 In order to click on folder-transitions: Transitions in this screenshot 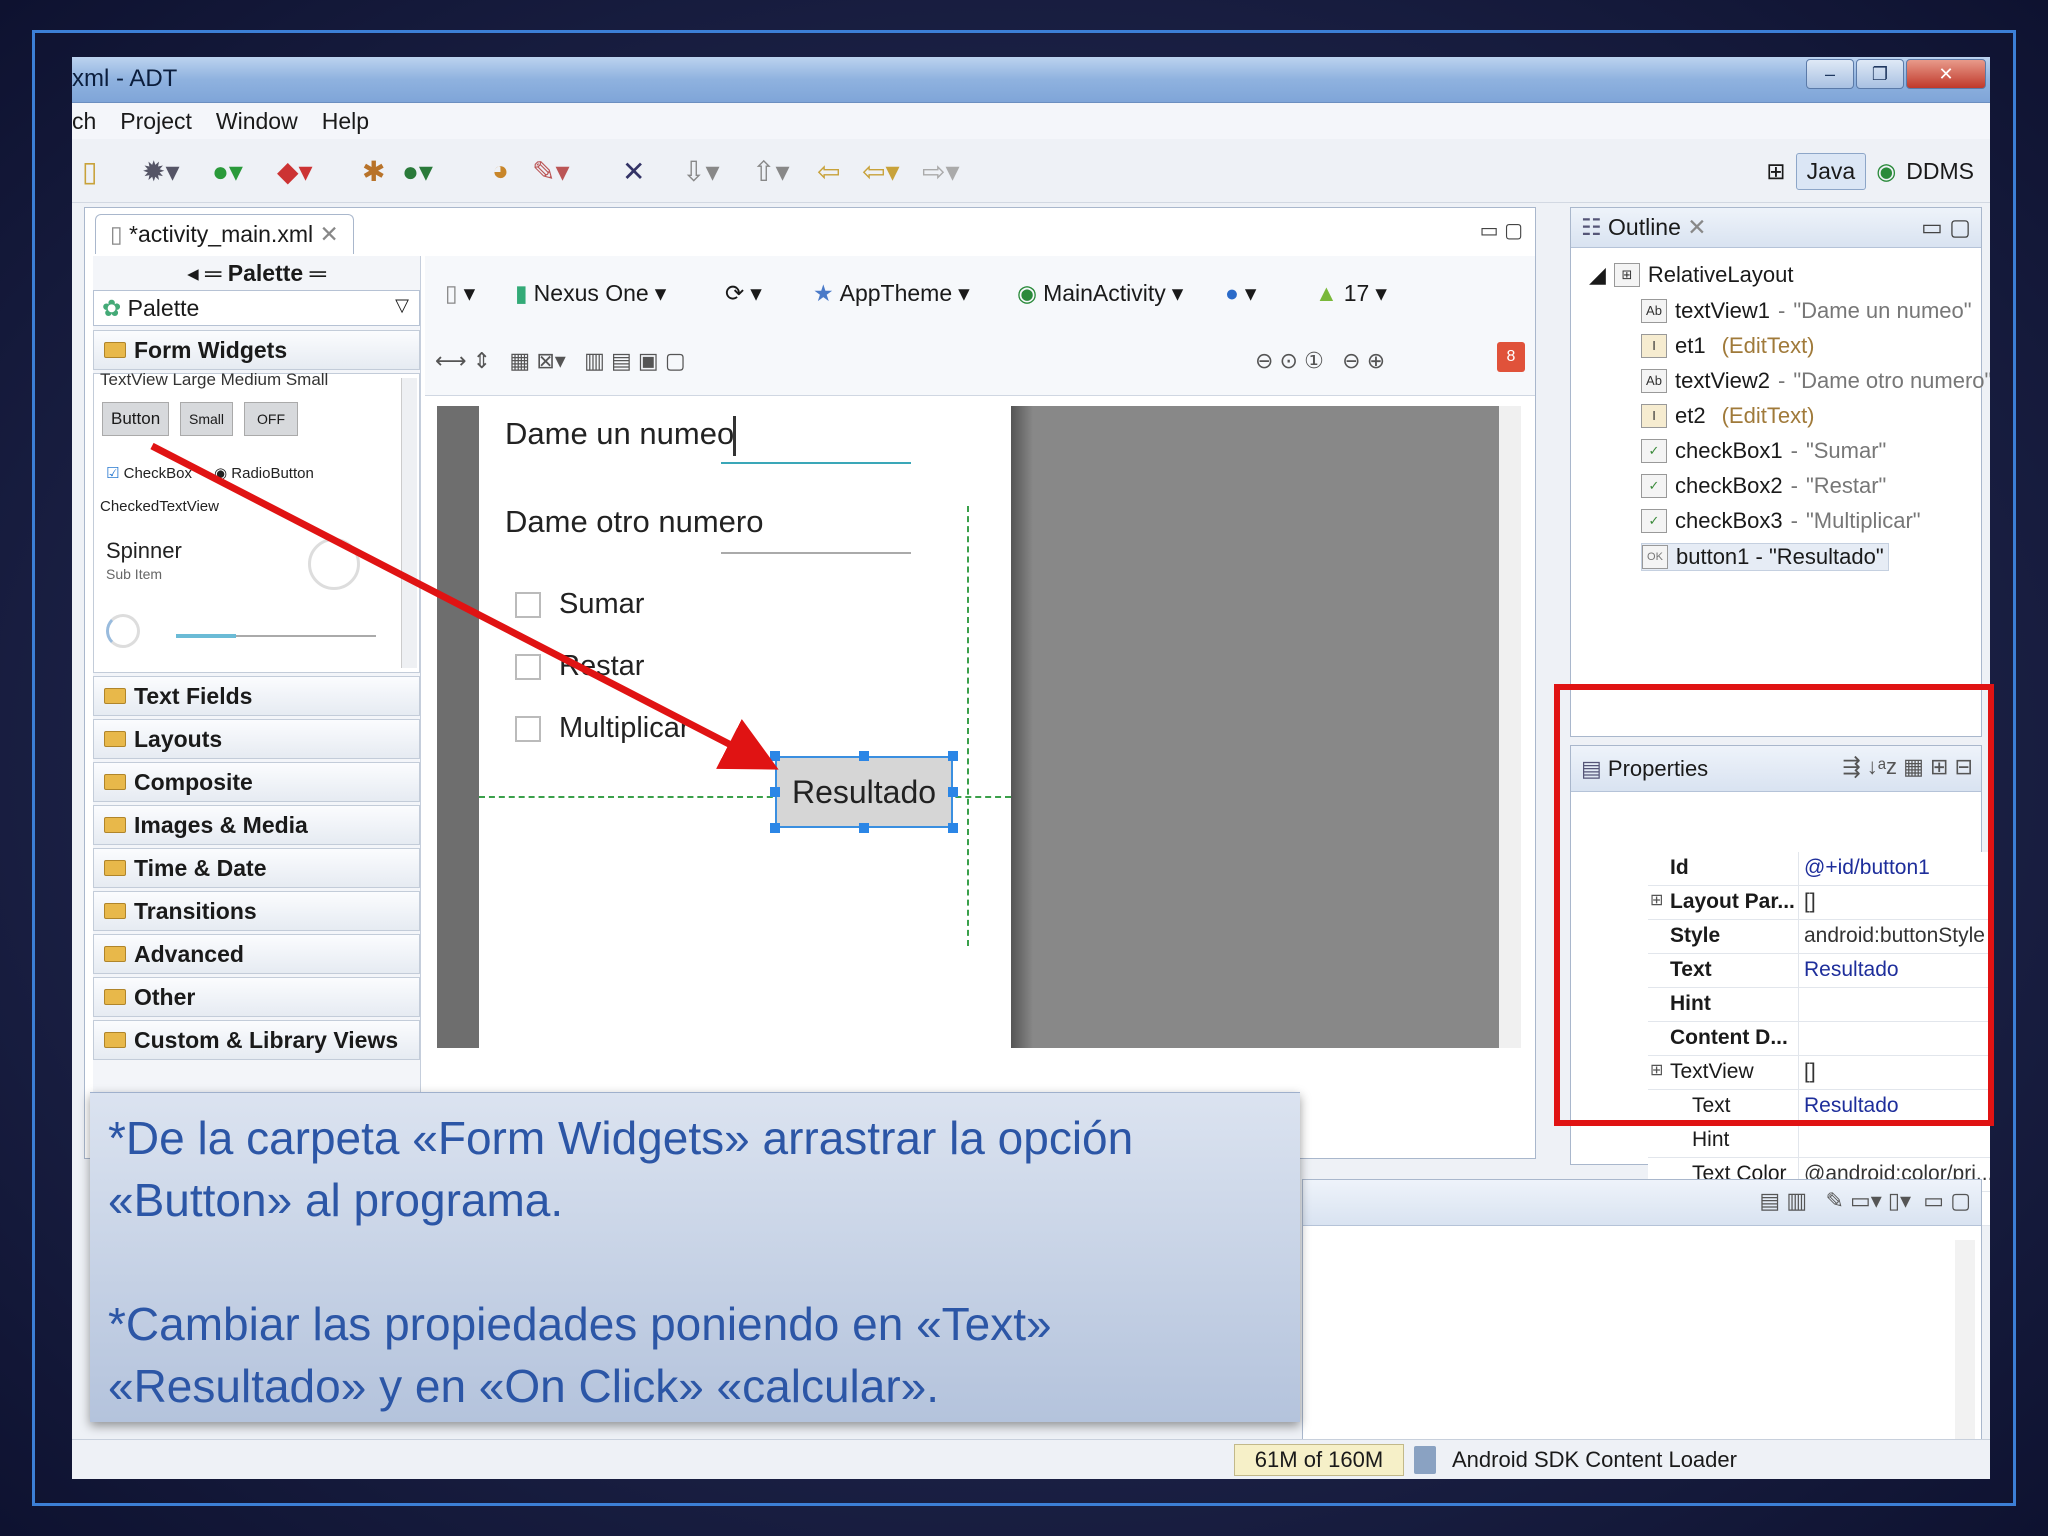, I will do `click(256, 911)`.